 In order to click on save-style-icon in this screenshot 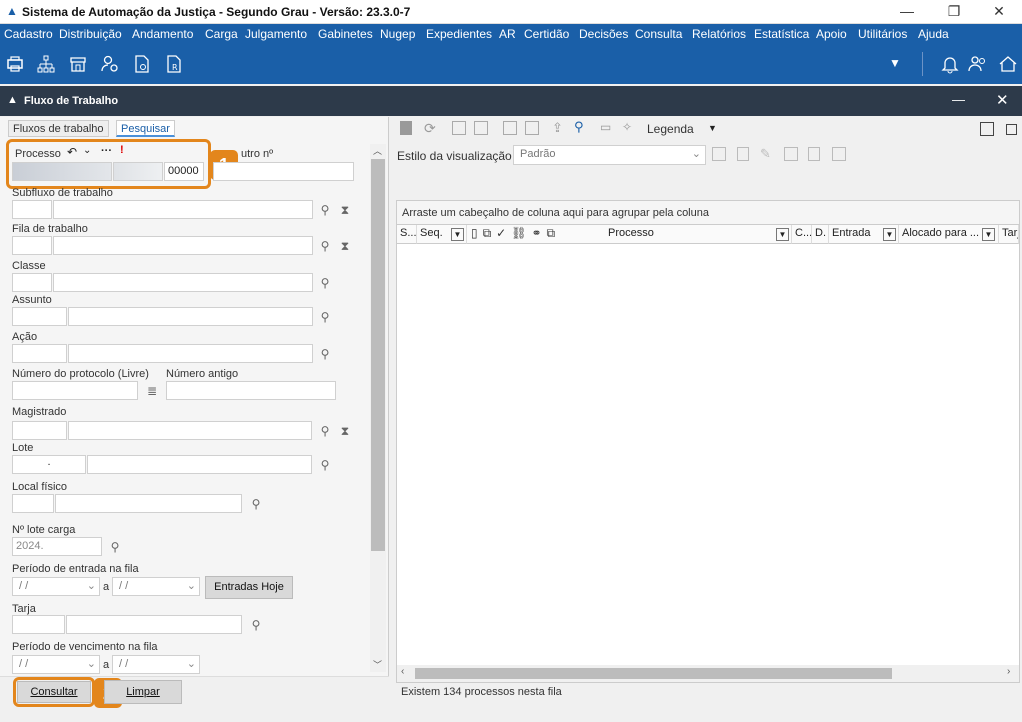, I will do `click(719, 154)`.